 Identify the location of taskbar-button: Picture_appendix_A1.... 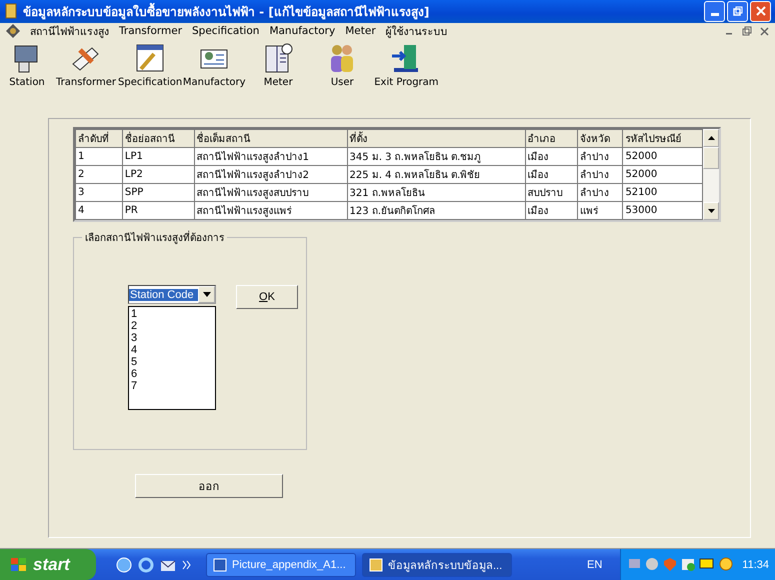
(281, 564).